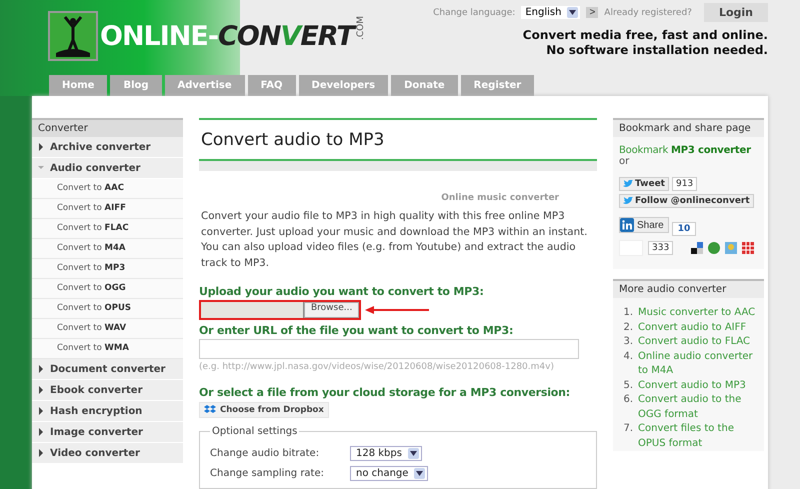 This screenshot has height=489, width=800. I want to click on sidebar-item: Hash encryption, so click(107, 411).